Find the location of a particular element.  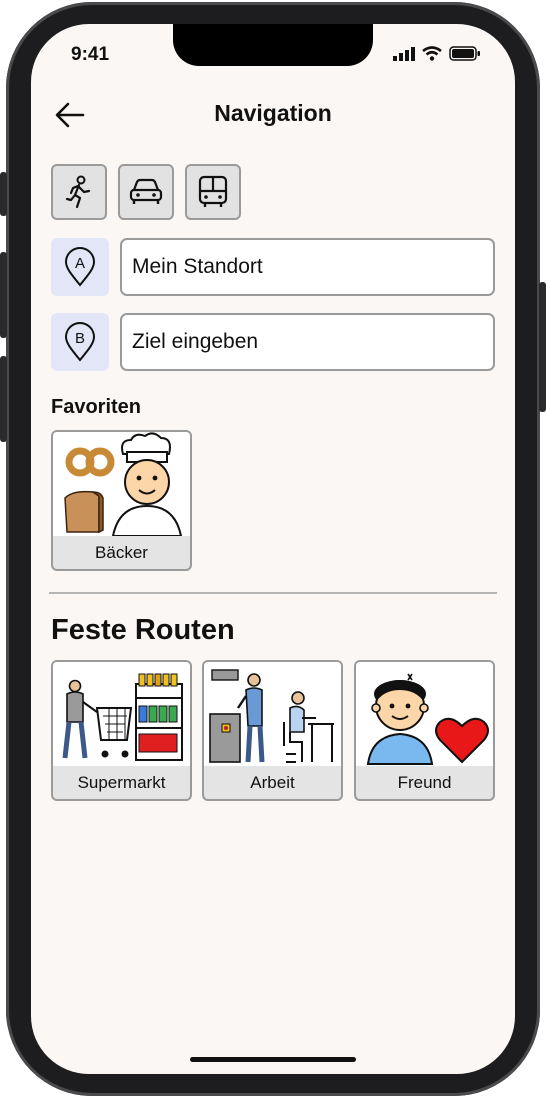

wifi-icon is located at coordinates (432, 53).